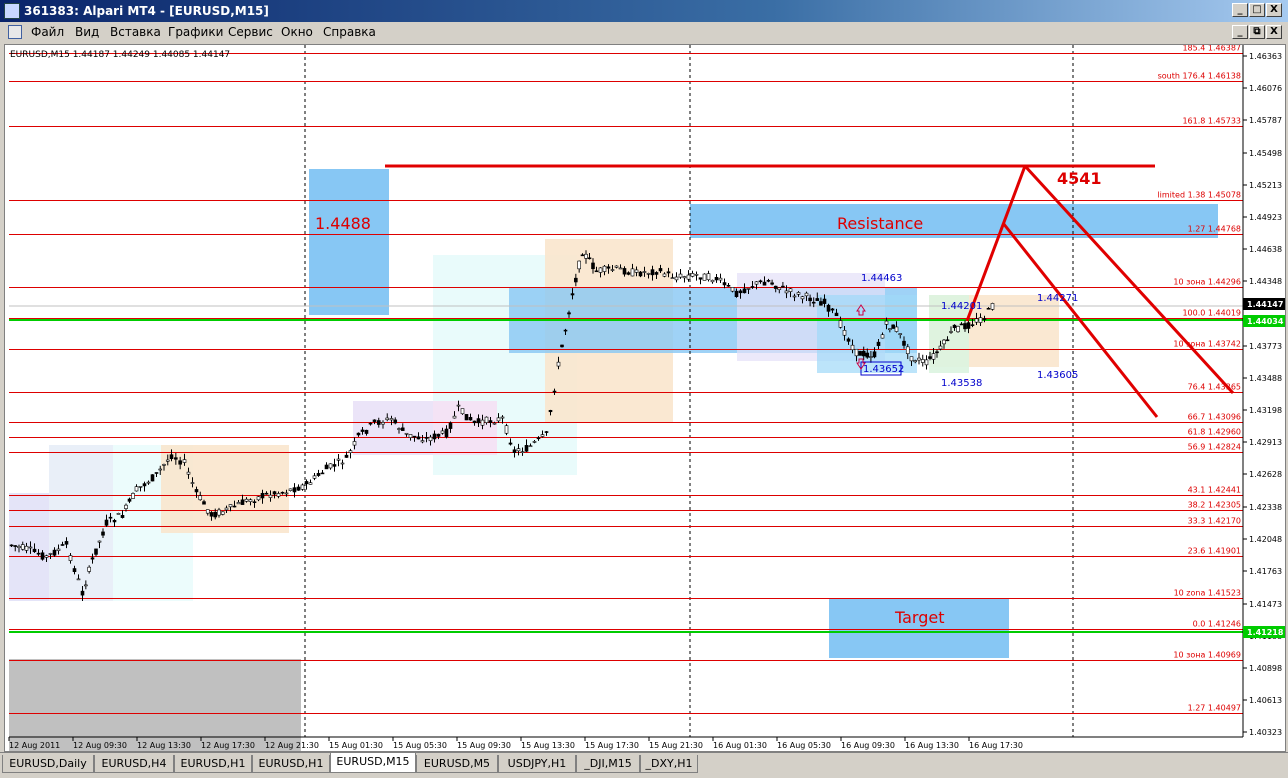 The image size is (1288, 778). What do you see at coordinates (134, 764) in the screenshot?
I see `chart-tab: EURUSD,H4` at bounding box center [134, 764].